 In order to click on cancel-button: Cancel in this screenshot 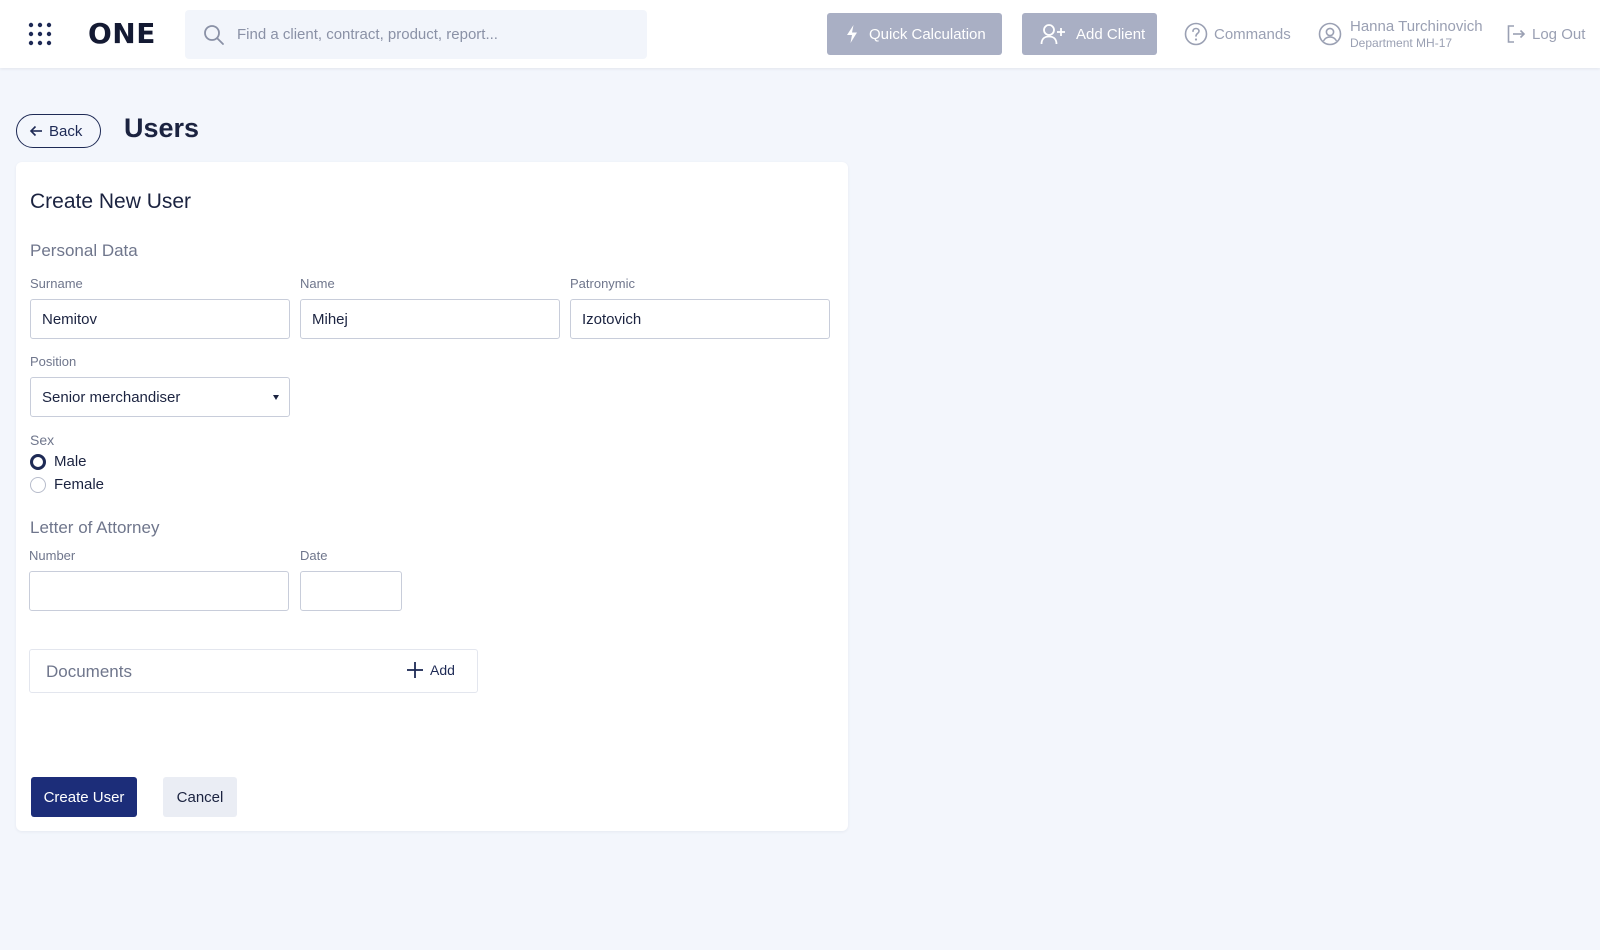, I will do `click(200, 797)`.